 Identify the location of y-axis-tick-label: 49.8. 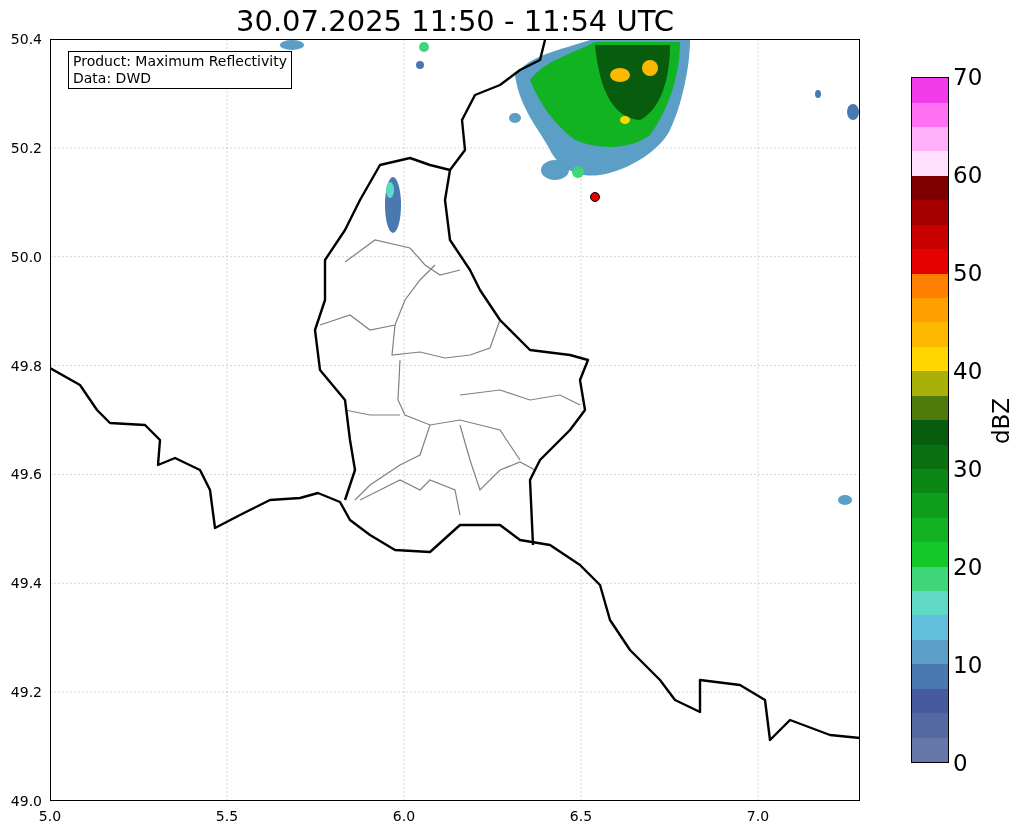
(25, 365).